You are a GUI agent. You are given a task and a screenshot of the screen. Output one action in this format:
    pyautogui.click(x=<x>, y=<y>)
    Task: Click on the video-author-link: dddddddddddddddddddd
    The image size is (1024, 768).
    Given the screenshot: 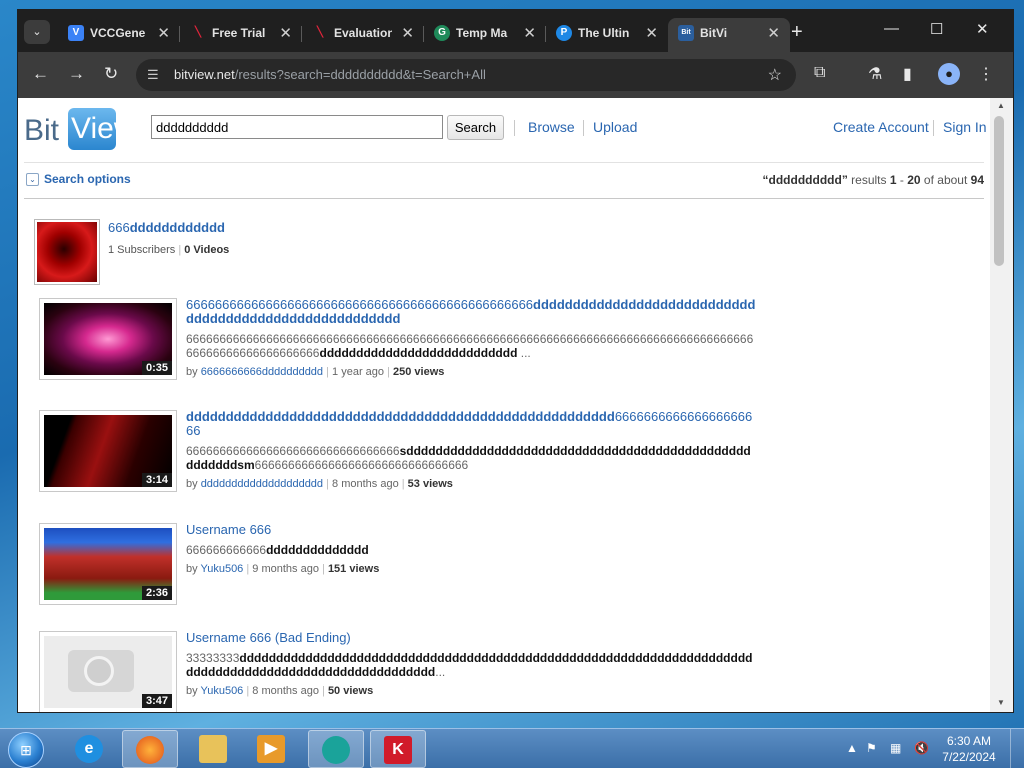 What is the action you would take?
    pyautogui.click(x=262, y=484)
    